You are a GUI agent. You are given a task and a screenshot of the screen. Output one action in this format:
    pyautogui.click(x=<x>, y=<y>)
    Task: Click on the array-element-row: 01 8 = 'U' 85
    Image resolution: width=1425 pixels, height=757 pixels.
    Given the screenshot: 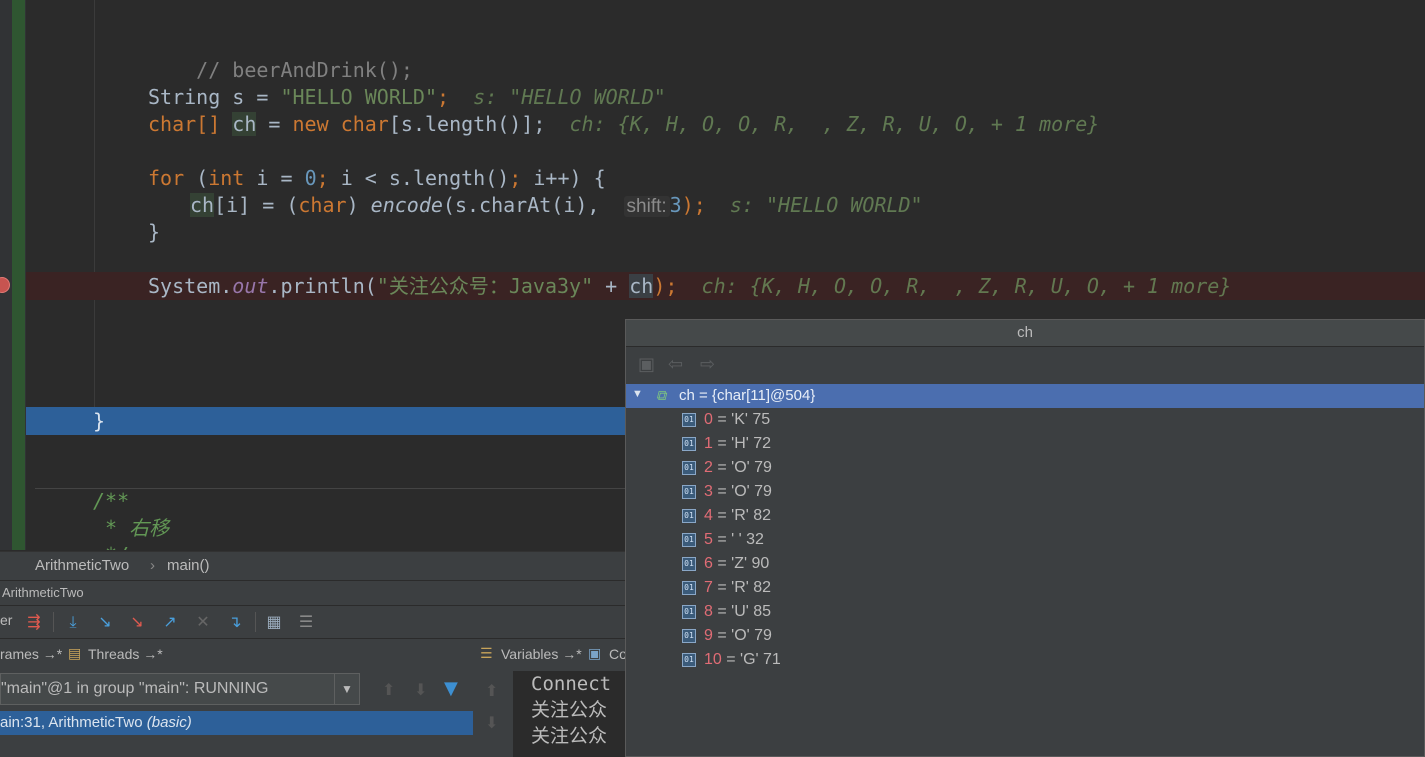 What is the action you would take?
    pyautogui.click(x=726, y=612)
    